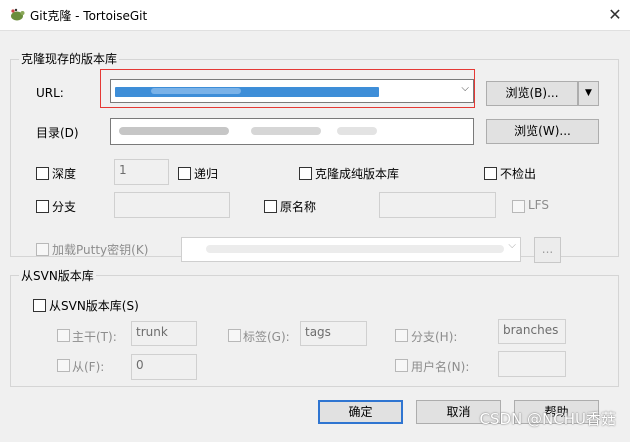 This screenshot has width=630, height=442. I want to click on from-revision-label: 从(F):, so click(88, 367).